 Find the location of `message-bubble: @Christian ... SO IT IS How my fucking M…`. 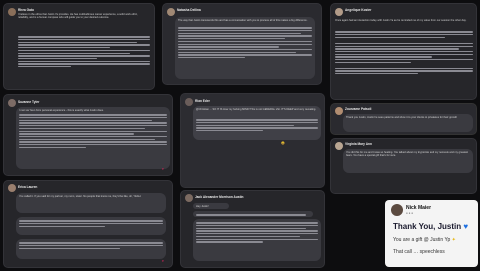

message-bubble: @Christian ... SO IT IS How my fucking M… is located at coordinates (257, 123).